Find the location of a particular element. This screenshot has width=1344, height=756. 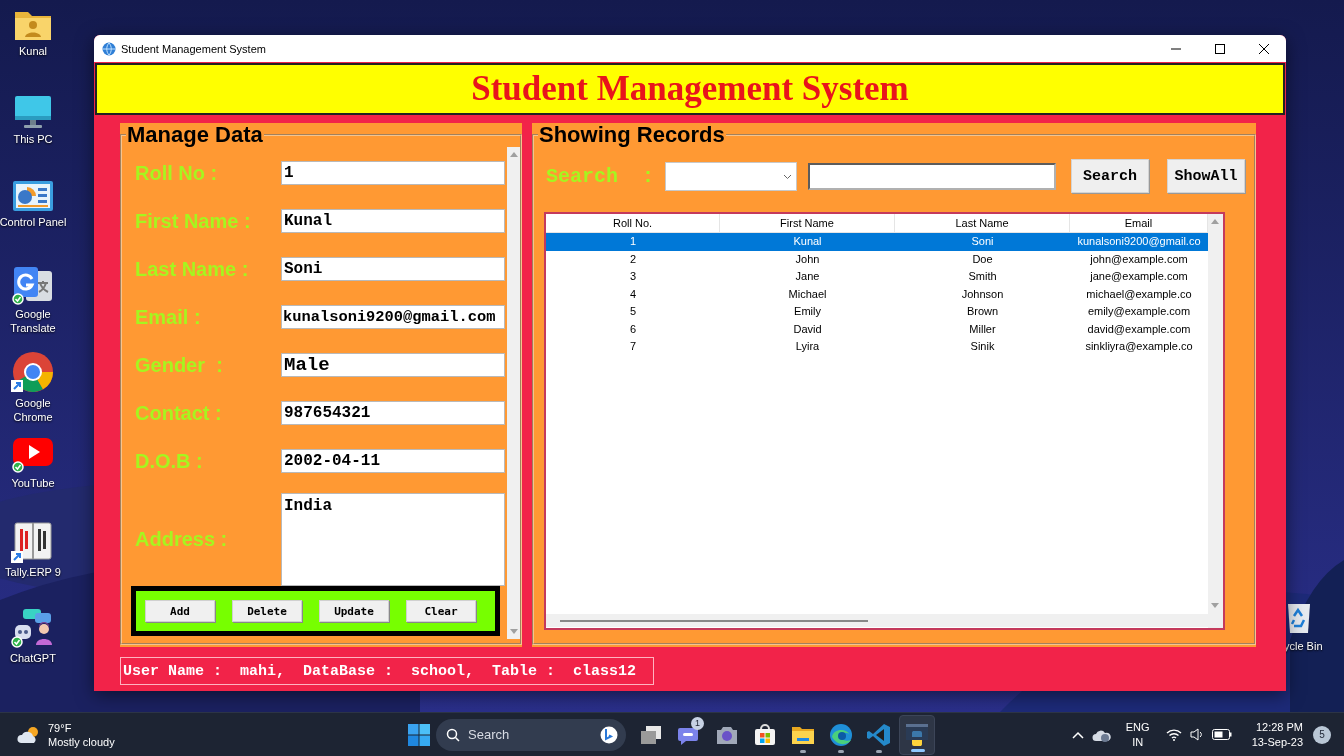

ledger-book-icon is located at coordinates (33, 542).